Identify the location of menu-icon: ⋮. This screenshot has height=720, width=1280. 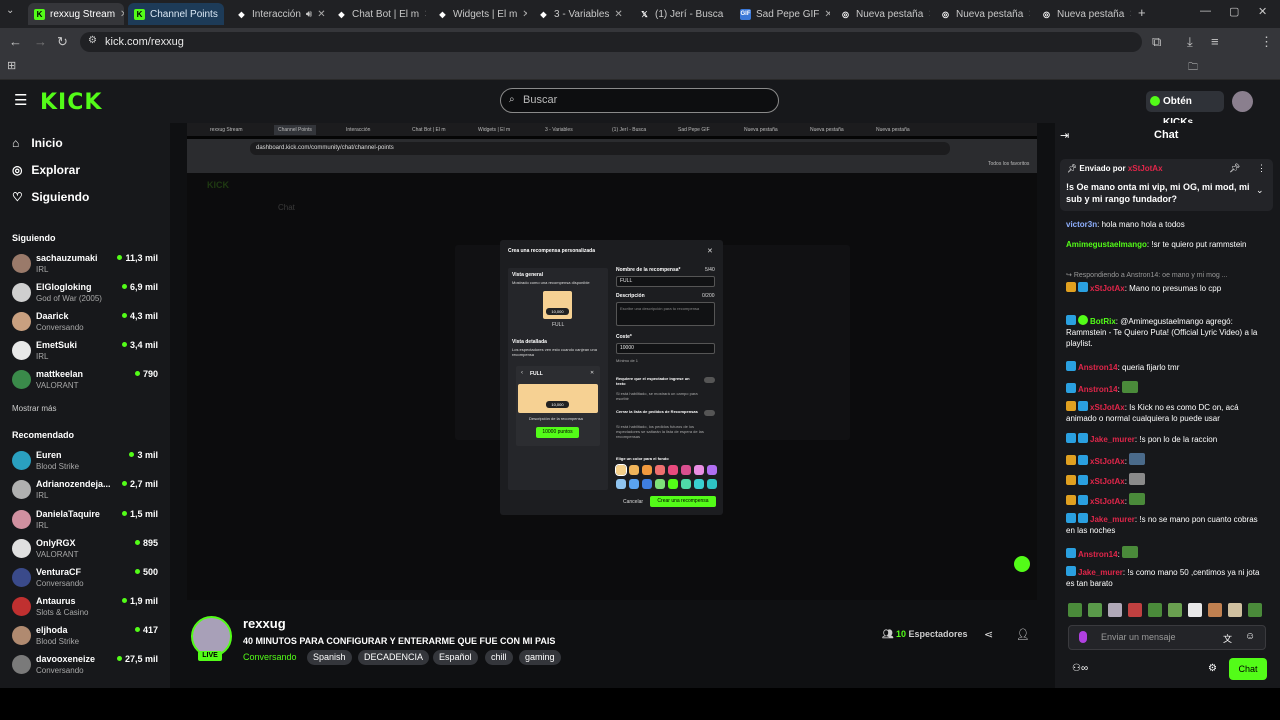
(1266, 42).